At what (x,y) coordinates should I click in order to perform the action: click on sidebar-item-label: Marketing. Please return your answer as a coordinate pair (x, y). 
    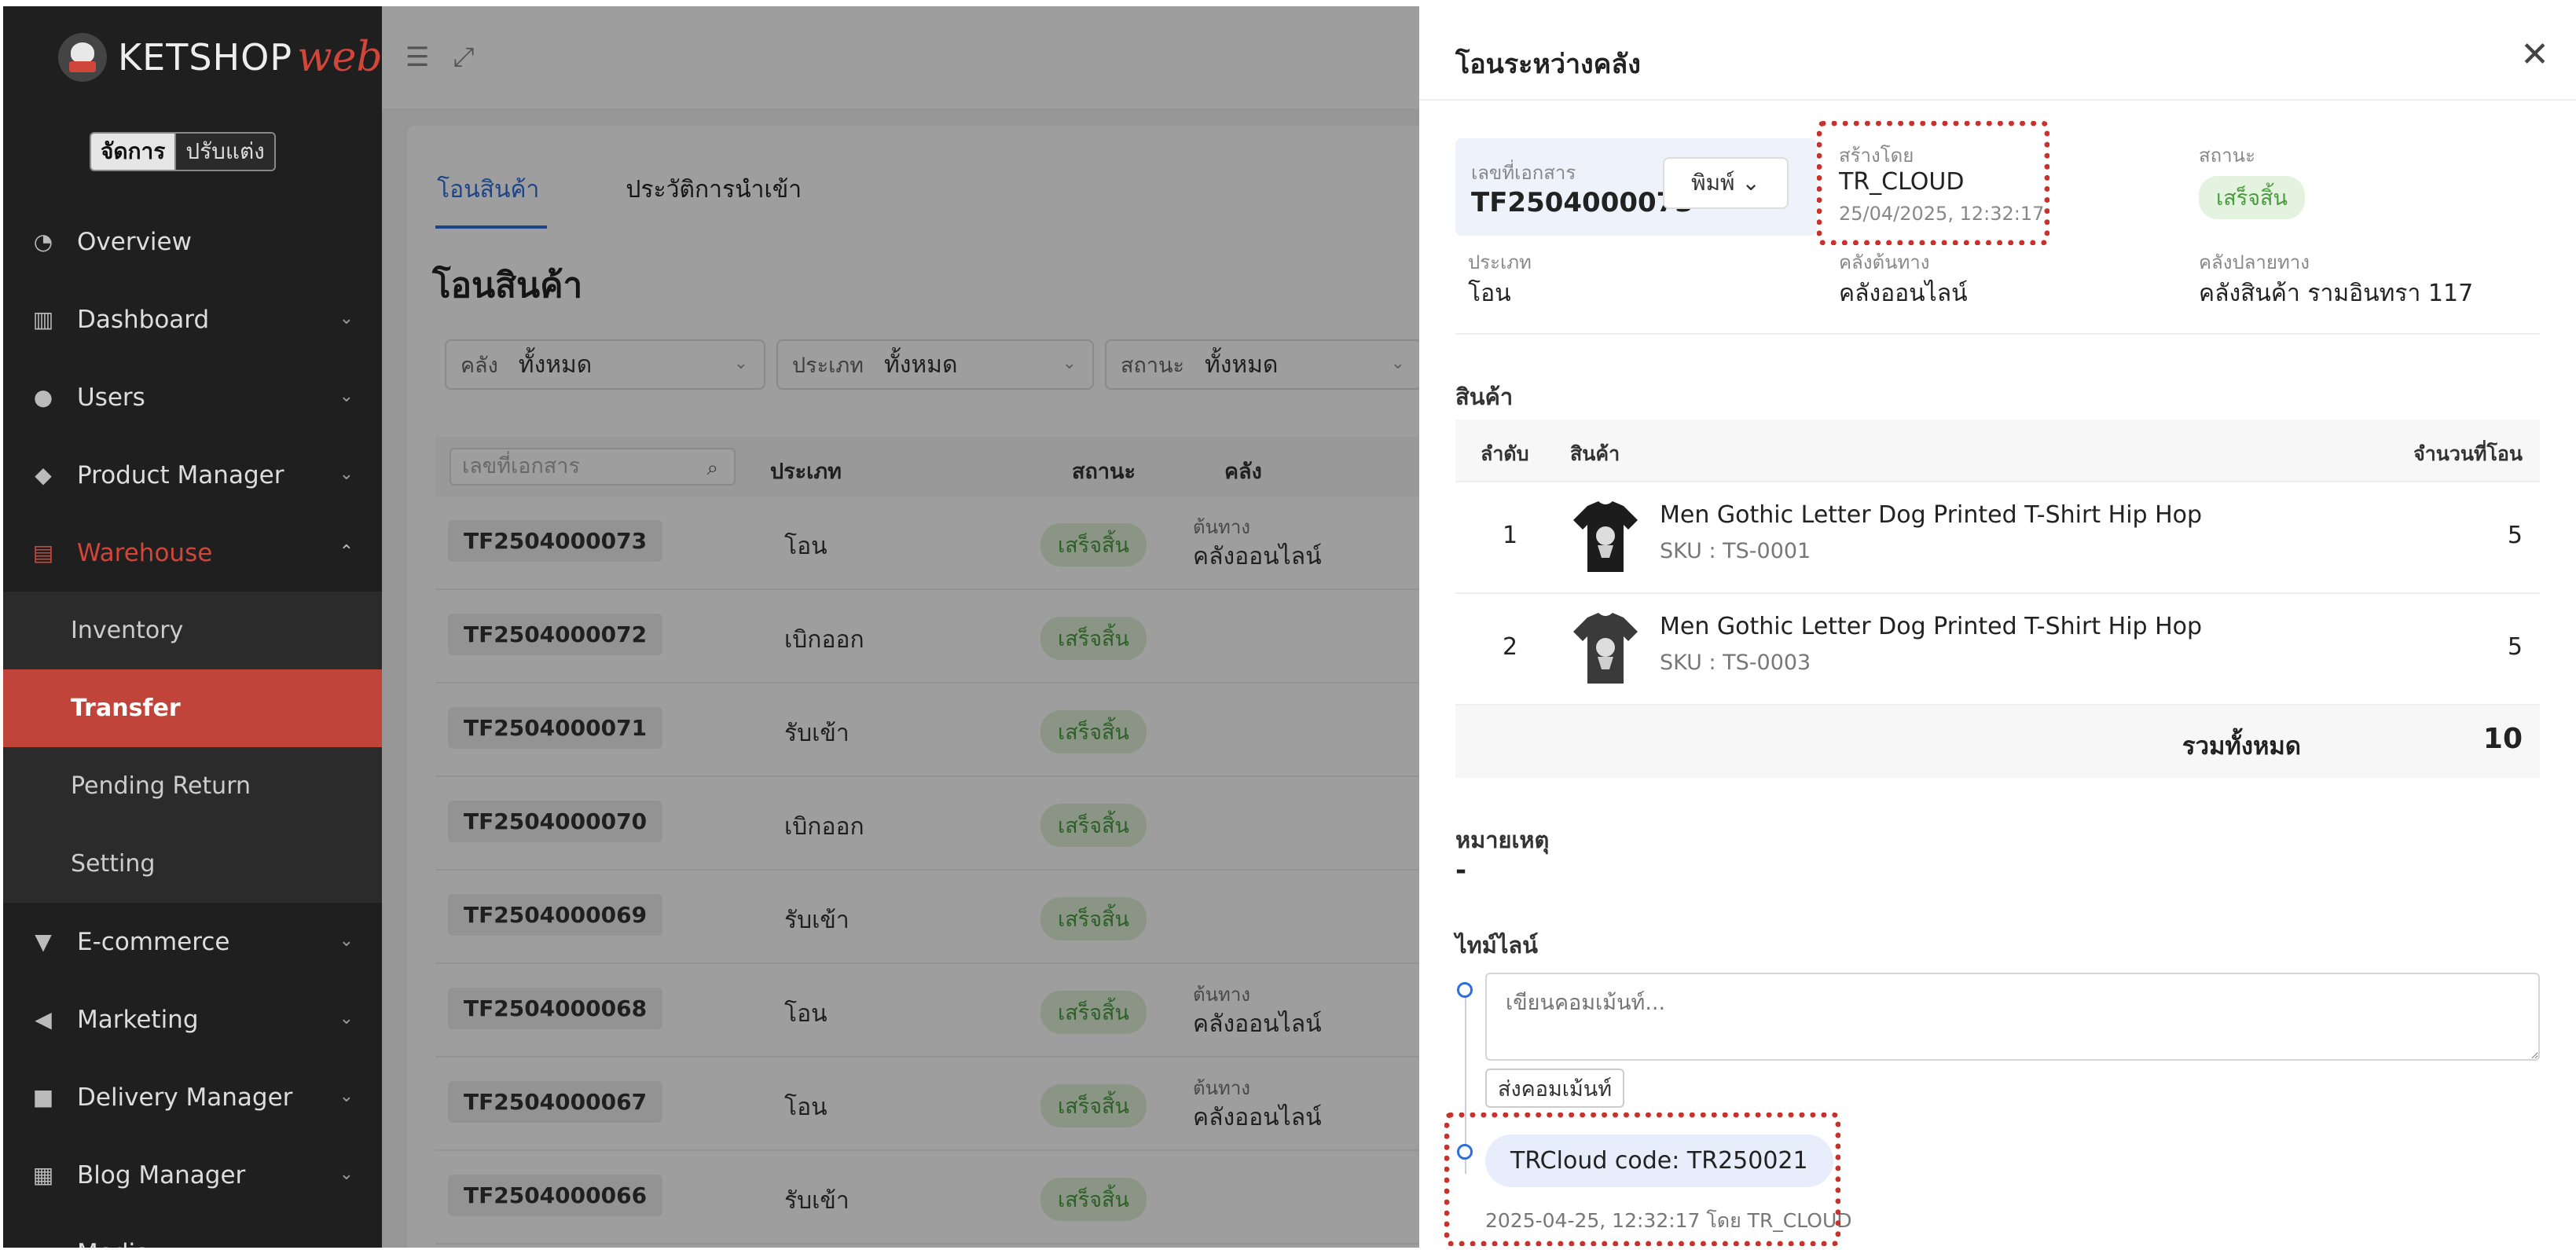
    Looking at the image, I should click on (138, 1020).